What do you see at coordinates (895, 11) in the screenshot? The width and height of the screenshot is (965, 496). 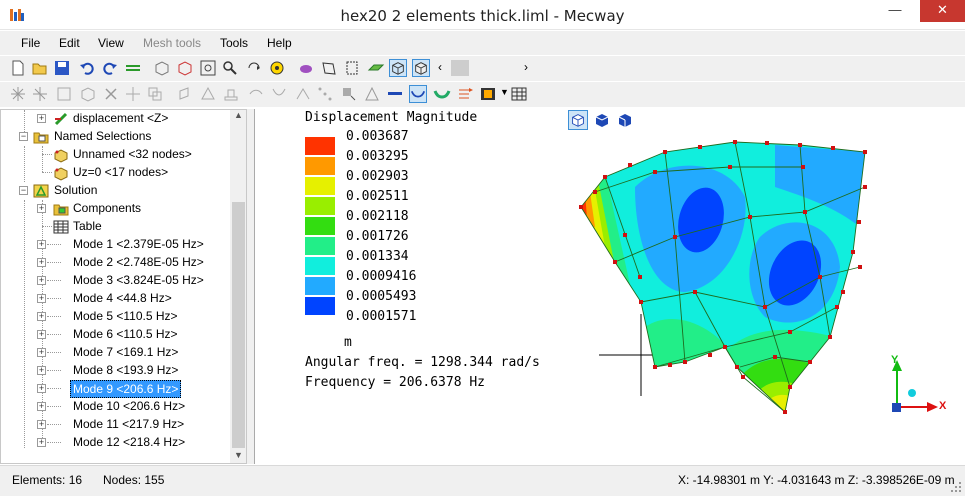 I see `minimize-button: —` at bounding box center [895, 11].